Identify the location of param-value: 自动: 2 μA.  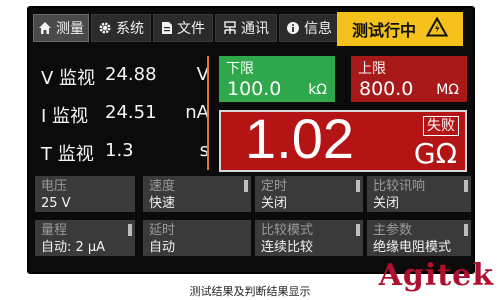
(73, 247).